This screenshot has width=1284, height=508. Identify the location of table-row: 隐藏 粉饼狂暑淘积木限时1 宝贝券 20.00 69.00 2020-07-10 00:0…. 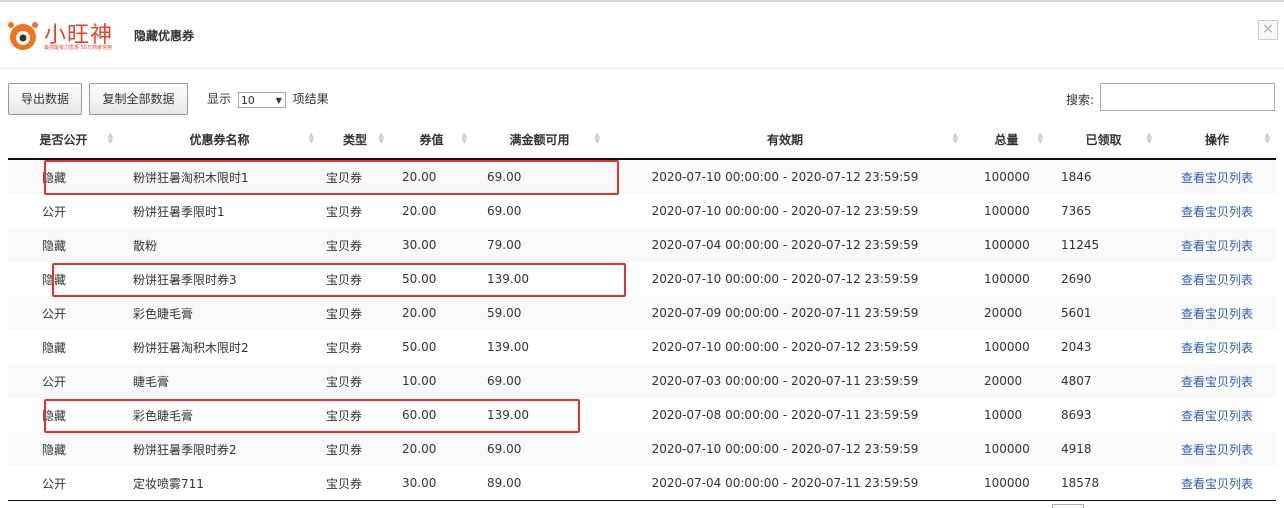
(642, 176).